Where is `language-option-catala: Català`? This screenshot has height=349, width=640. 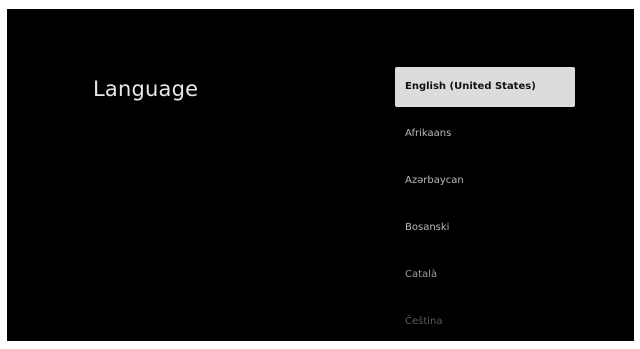 language-option-catala: Català is located at coordinates (485, 275).